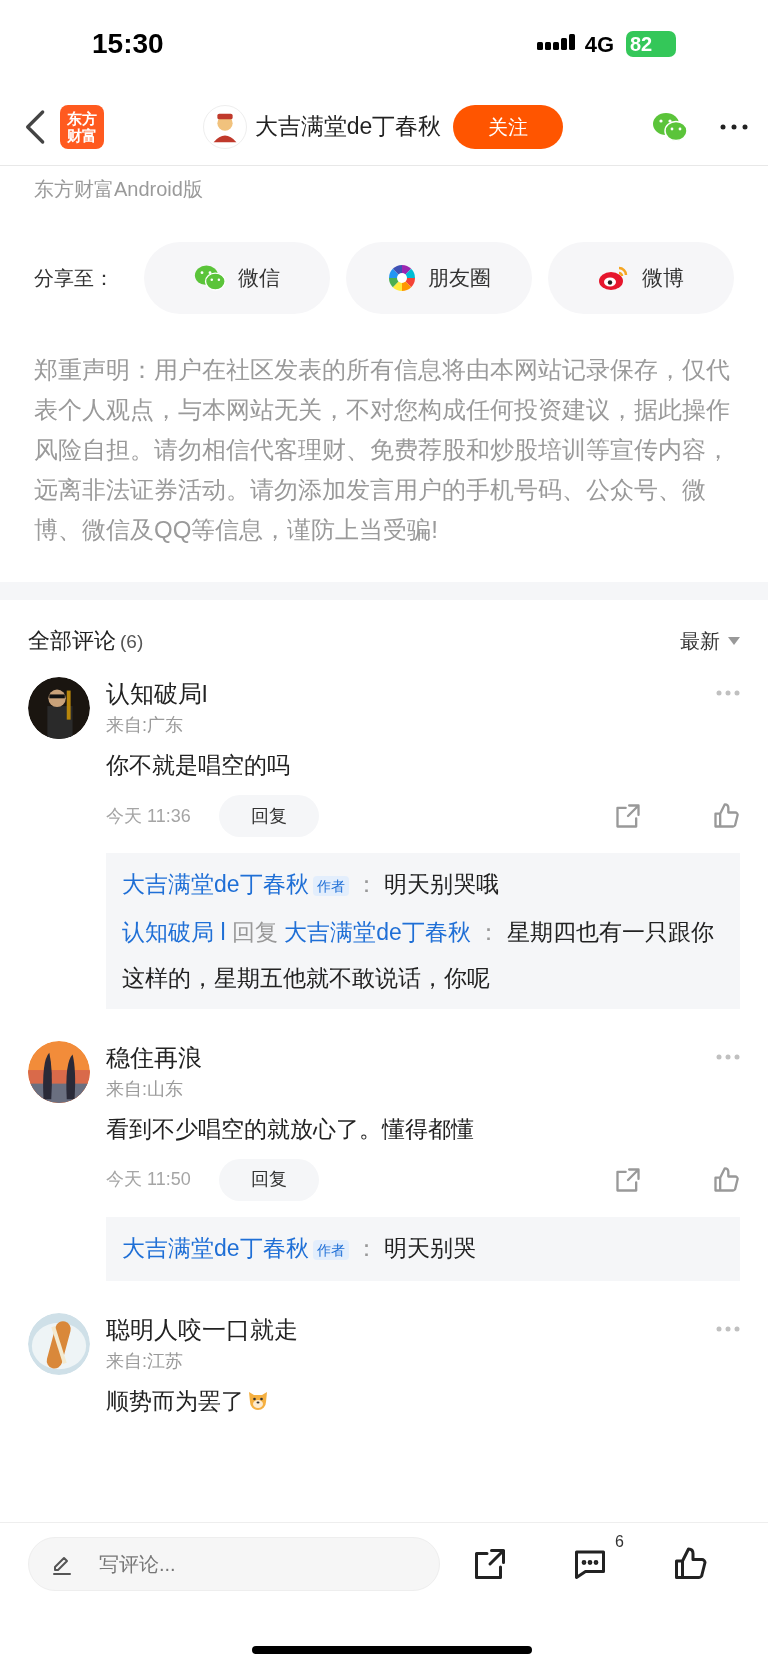  What do you see at coordinates (148, 816) in the screenshot?
I see `timestamp: 今天 11:36` at bounding box center [148, 816].